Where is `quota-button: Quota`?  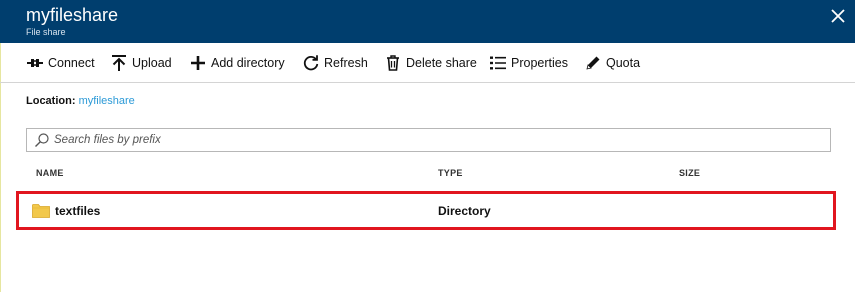
quota-button: Quota is located at coordinates (612, 63).